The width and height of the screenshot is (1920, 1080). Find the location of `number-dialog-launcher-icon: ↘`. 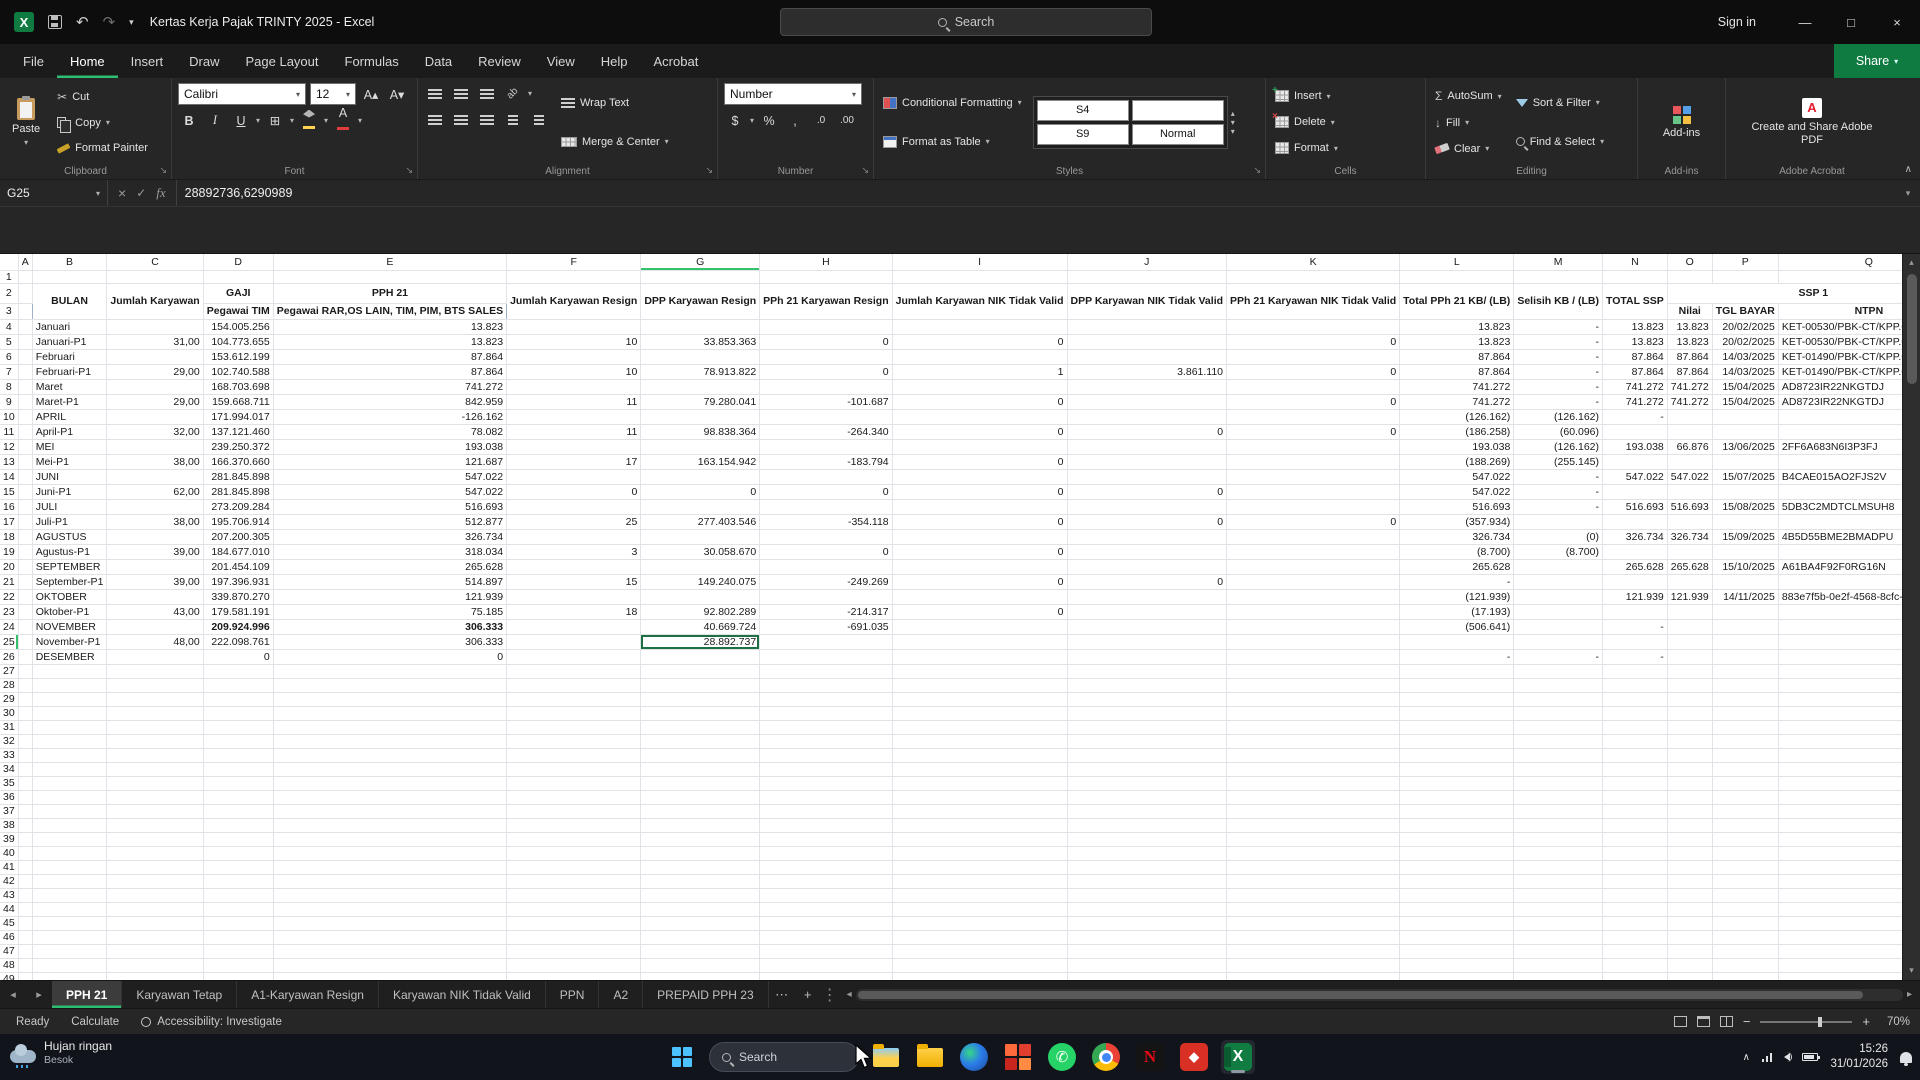

number-dialog-launcher-icon: ↘ is located at coordinates (865, 170).